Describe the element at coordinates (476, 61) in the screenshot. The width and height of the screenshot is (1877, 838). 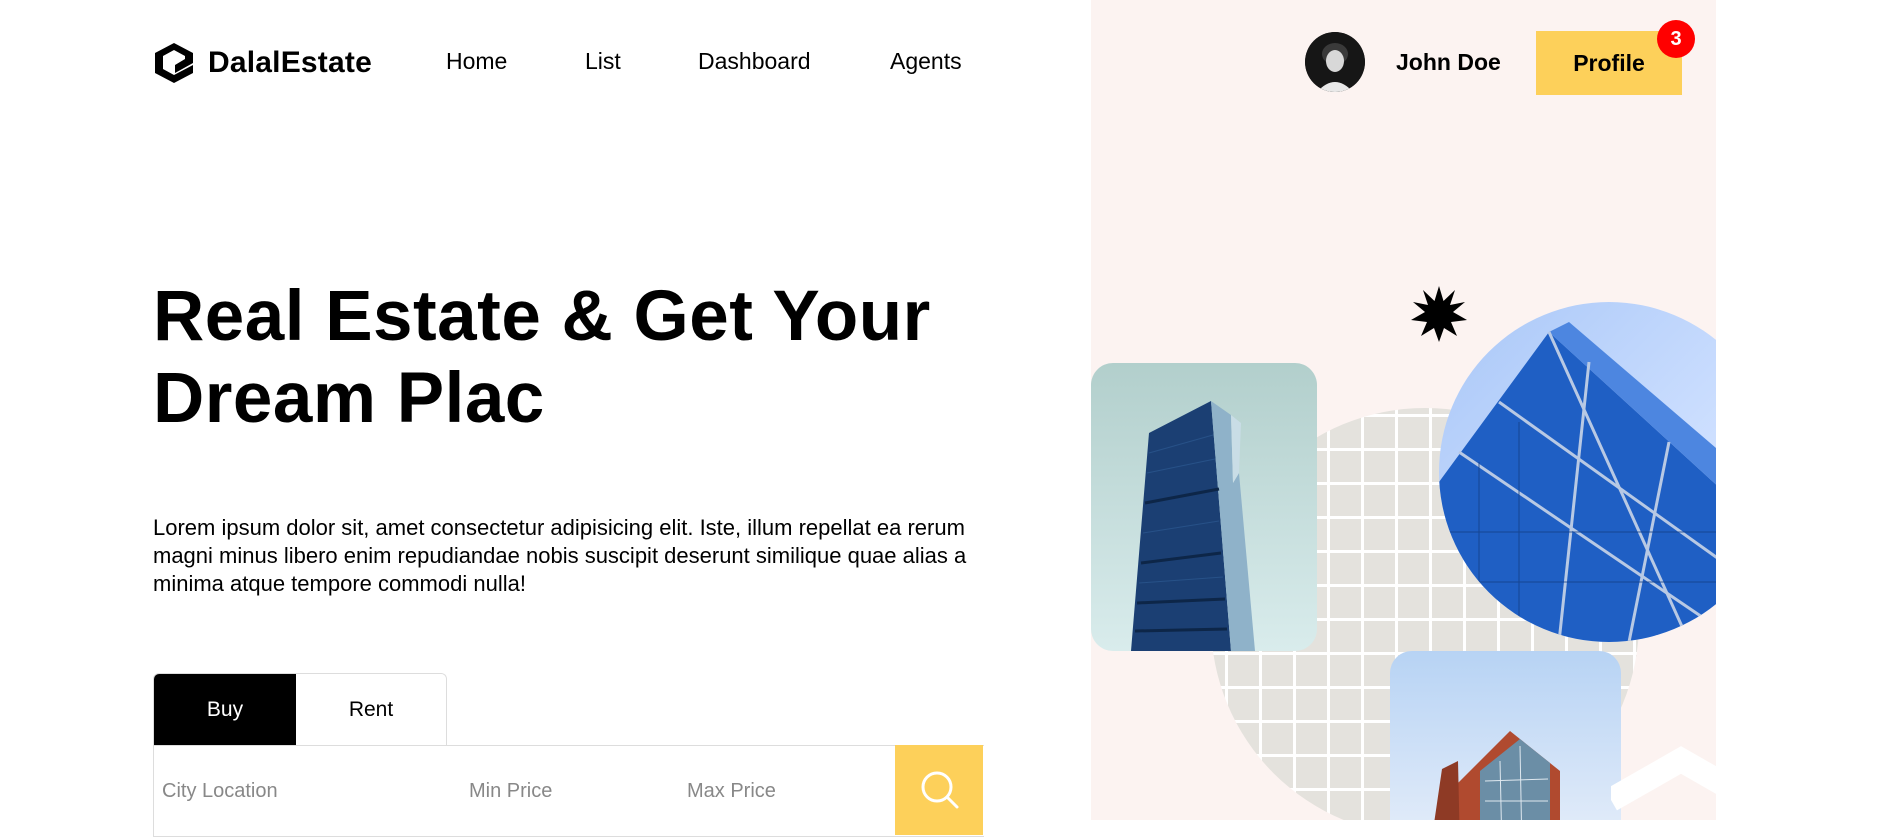
I see `nav-link-home: Home` at that location.